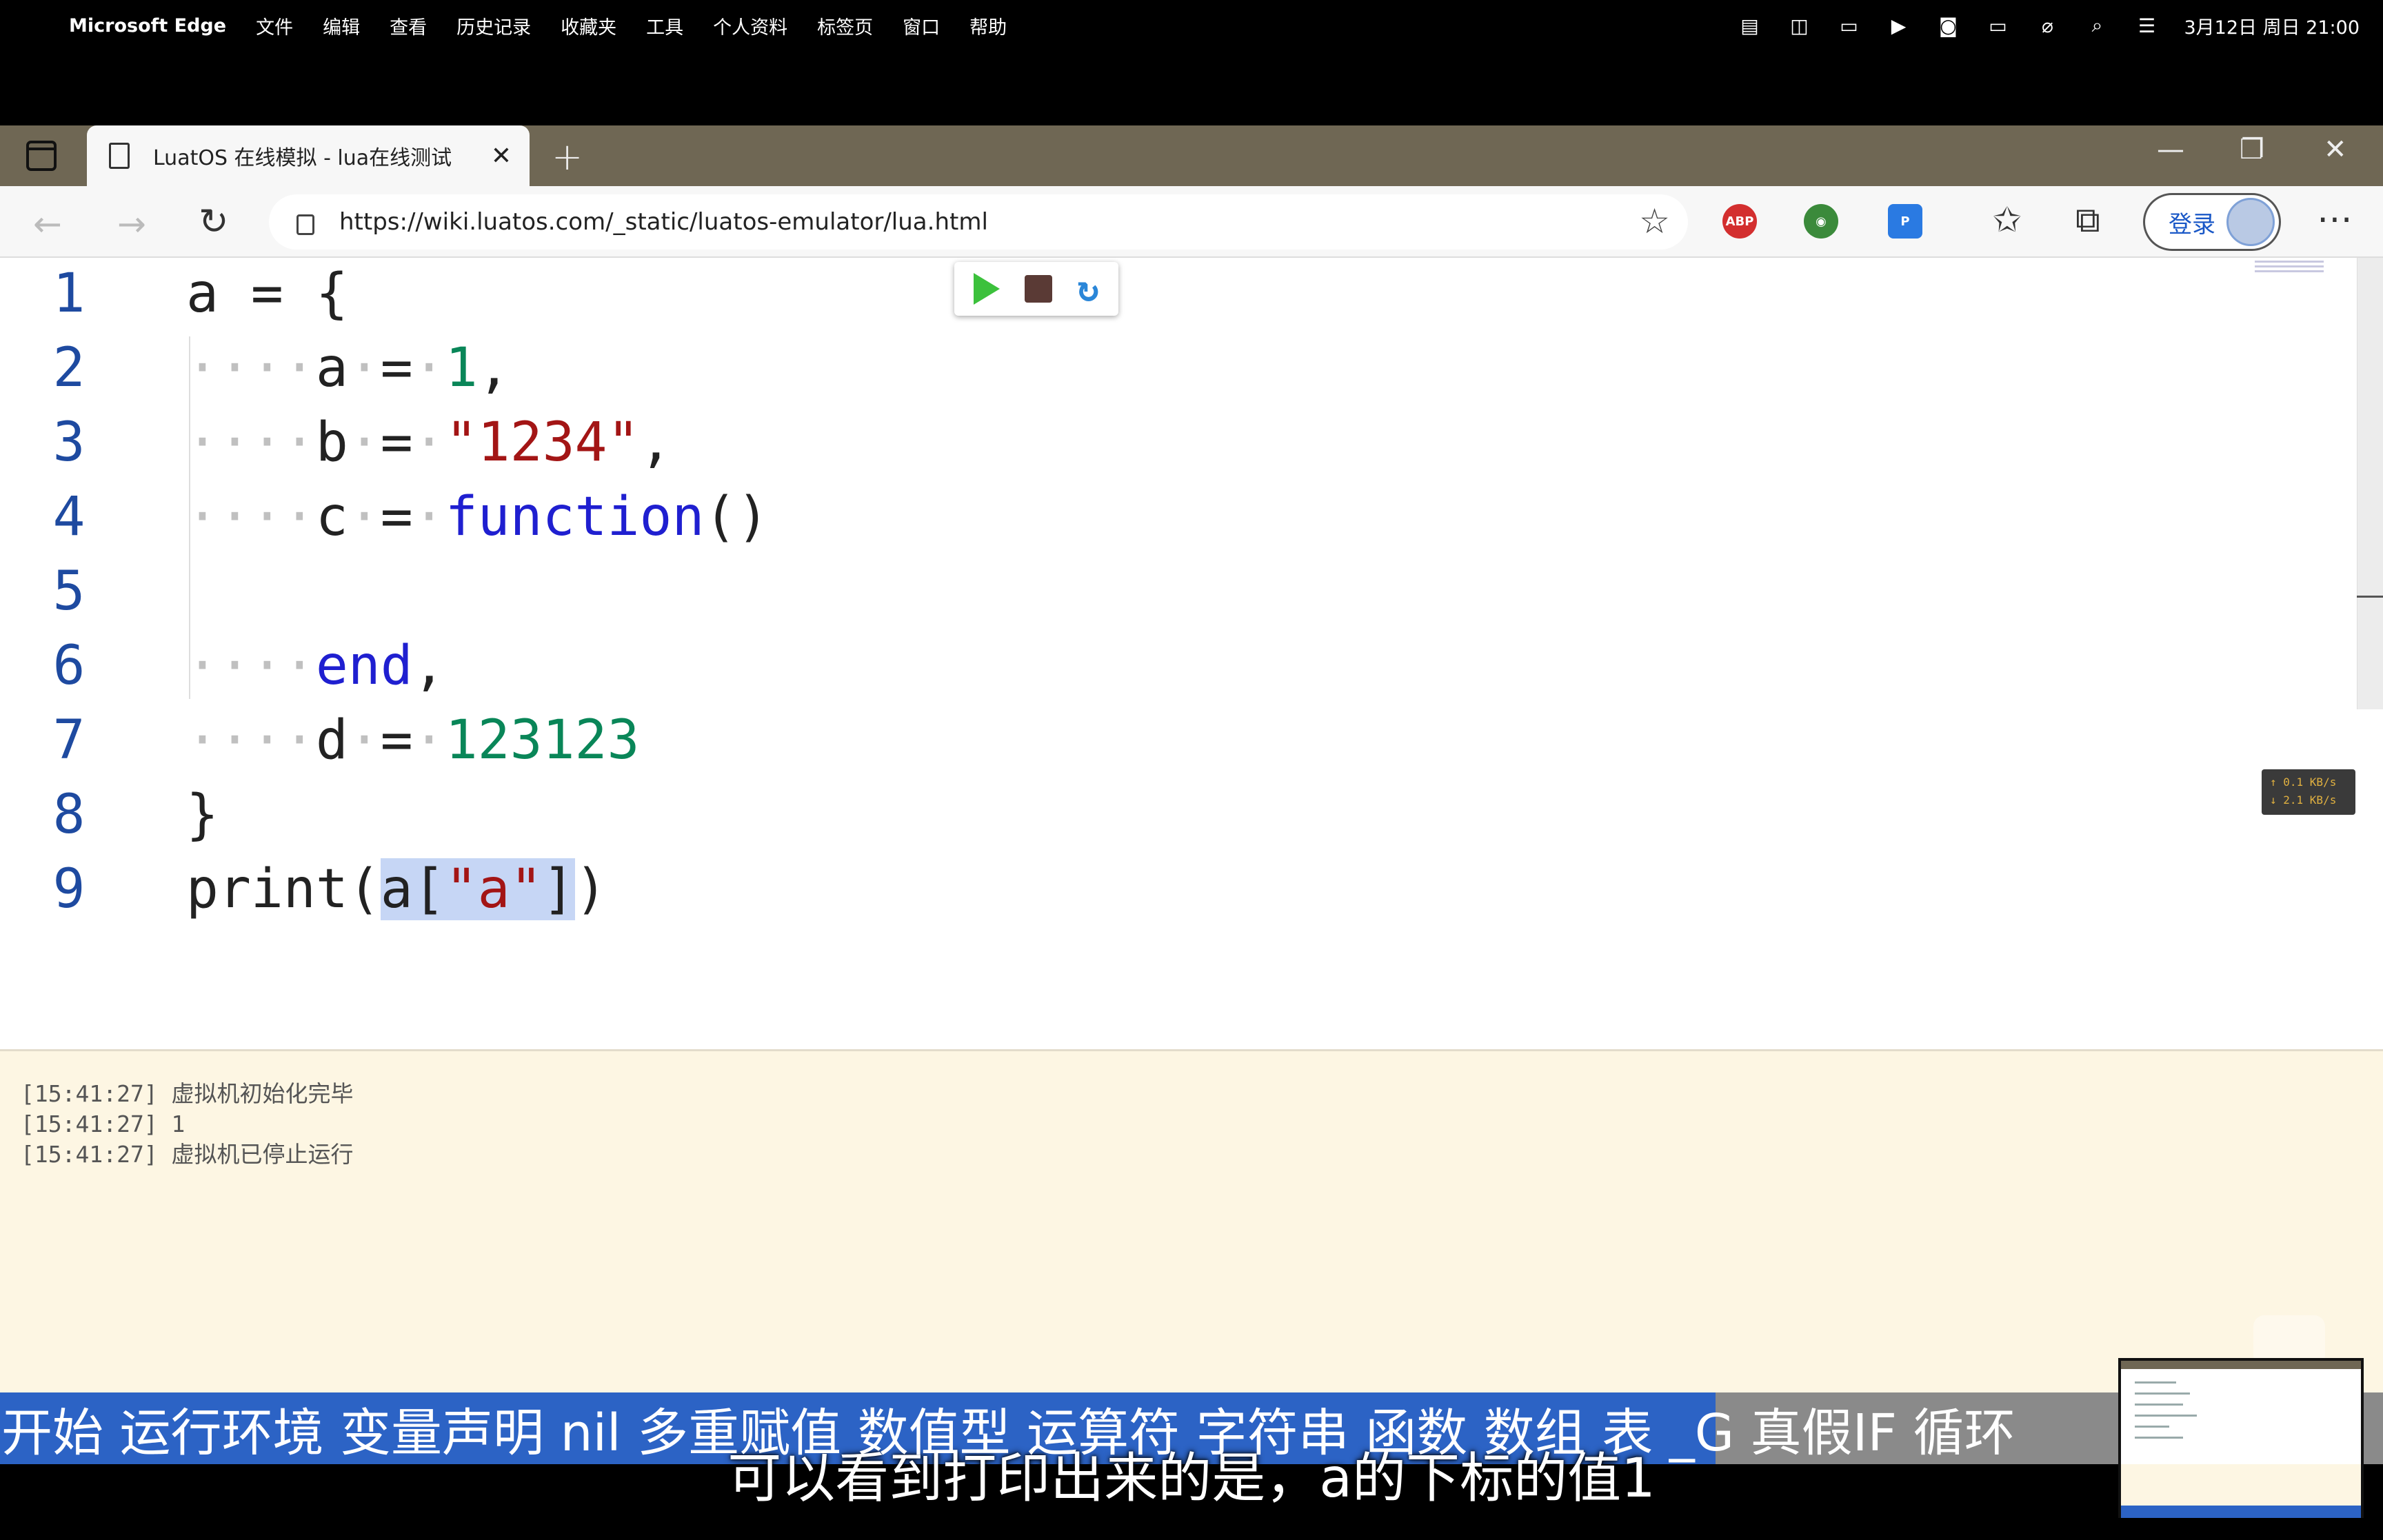  What do you see at coordinates (131, 224) in the screenshot?
I see `forward-button: →` at bounding box center [131, 224].